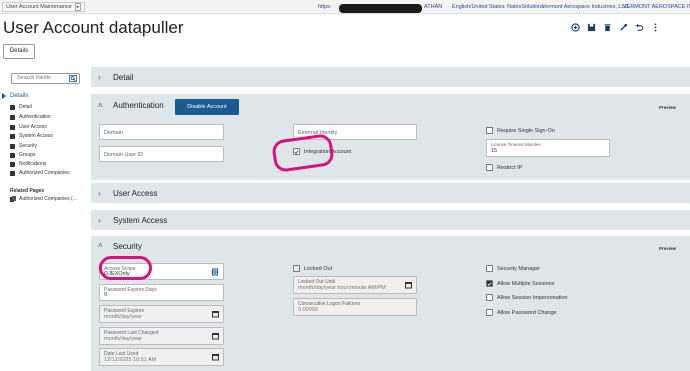  Describe the element at coordinates (73, 78) in the screenshot. I see `search-icon` at that location.